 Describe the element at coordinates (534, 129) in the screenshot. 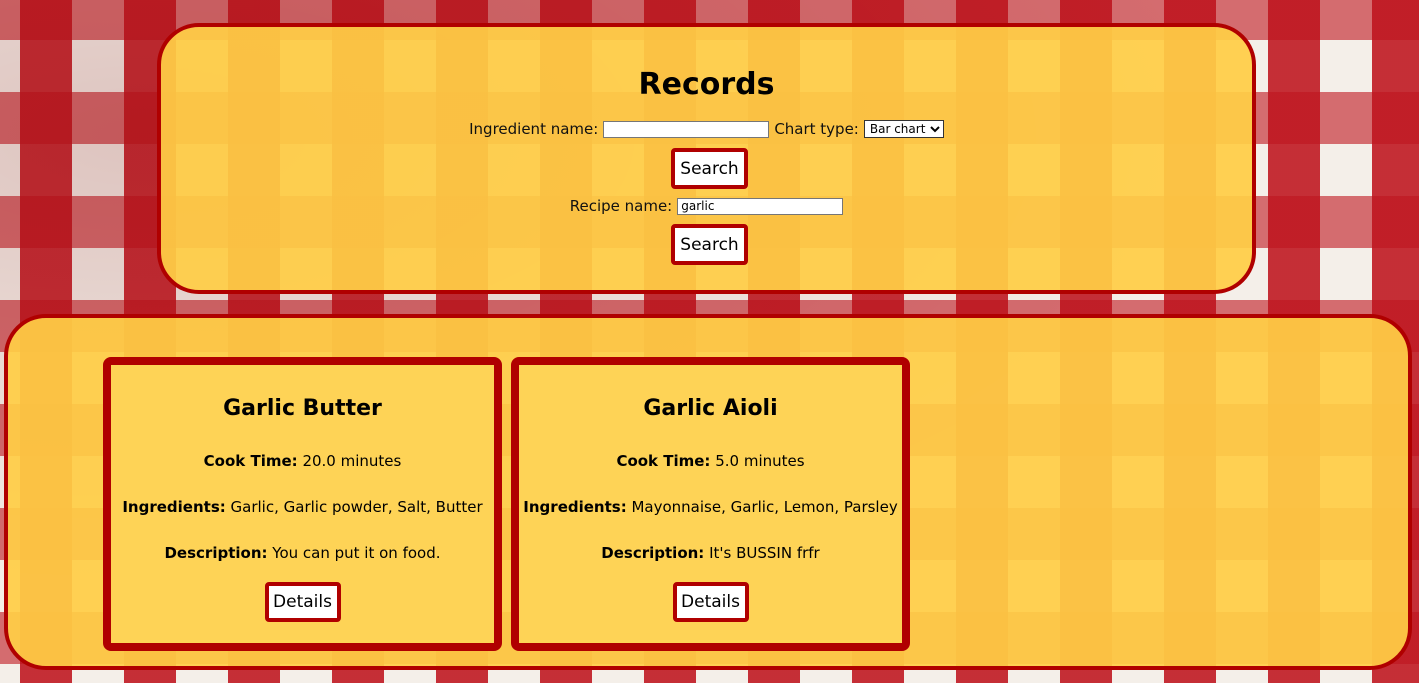

I see `ingredient-name-label: Ingredient name:` at that location.